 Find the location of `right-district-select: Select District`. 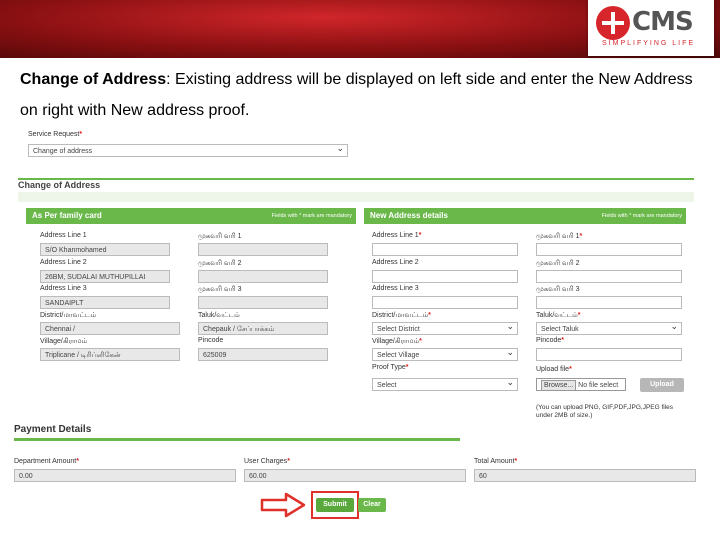

right-district-select: Select District is located at coordinates (445, 328).